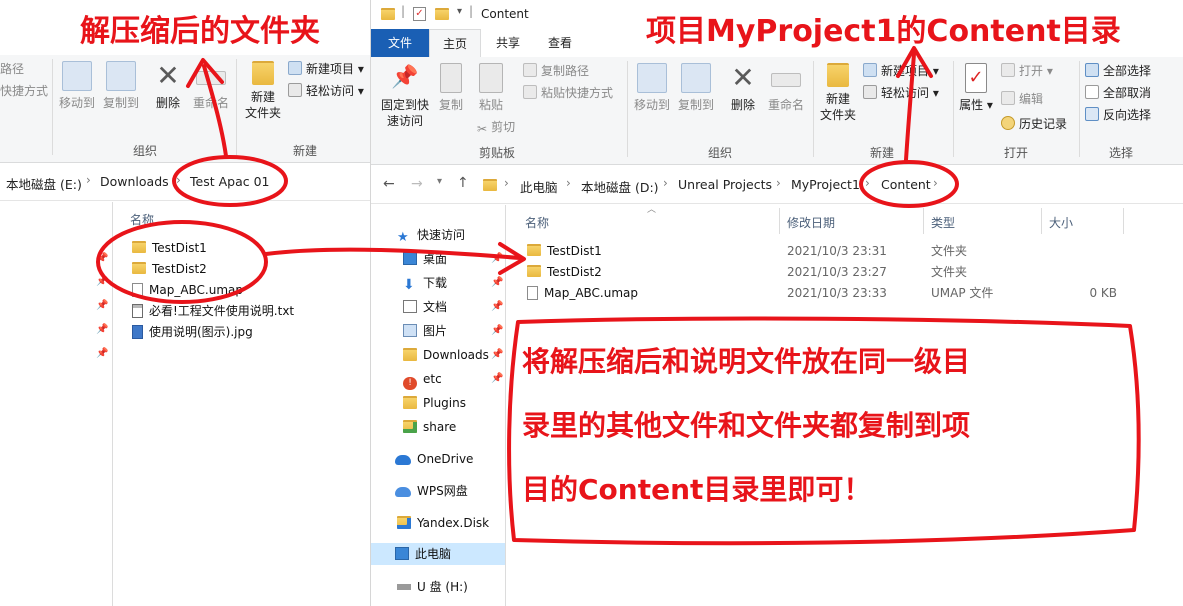 Image resolution: width=1183 pixels, height=606 pixels. Describe the element at coordinates (490, 105) in the screenshot. I see `paste-label: 粘贴` at that location.